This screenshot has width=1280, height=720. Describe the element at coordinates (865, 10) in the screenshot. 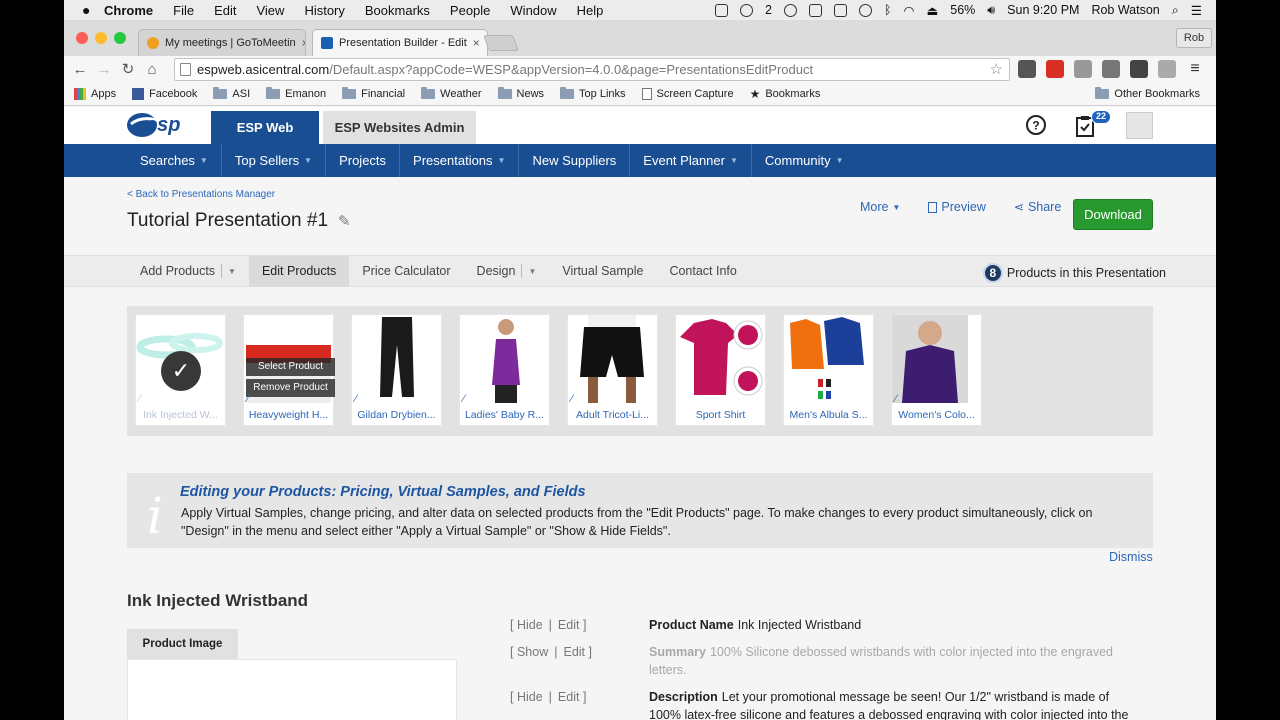

I see `time-machine-icon` at that location.